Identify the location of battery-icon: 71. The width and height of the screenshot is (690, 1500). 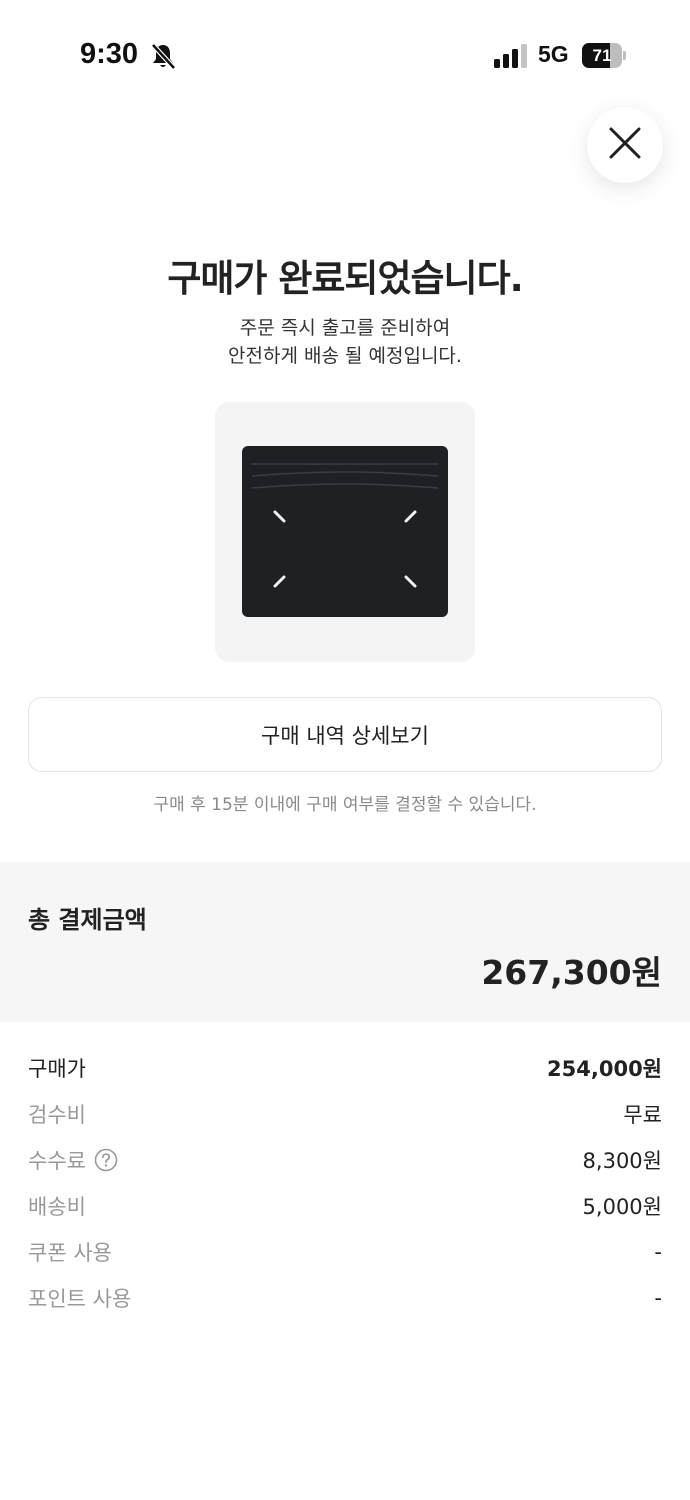
(604, 55).